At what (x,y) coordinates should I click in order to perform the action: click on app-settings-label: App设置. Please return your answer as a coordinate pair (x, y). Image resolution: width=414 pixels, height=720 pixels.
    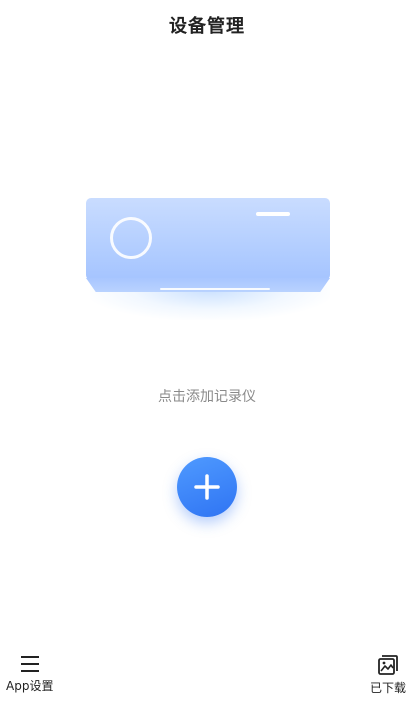
    Looking at the image, I should click on (30, 686).